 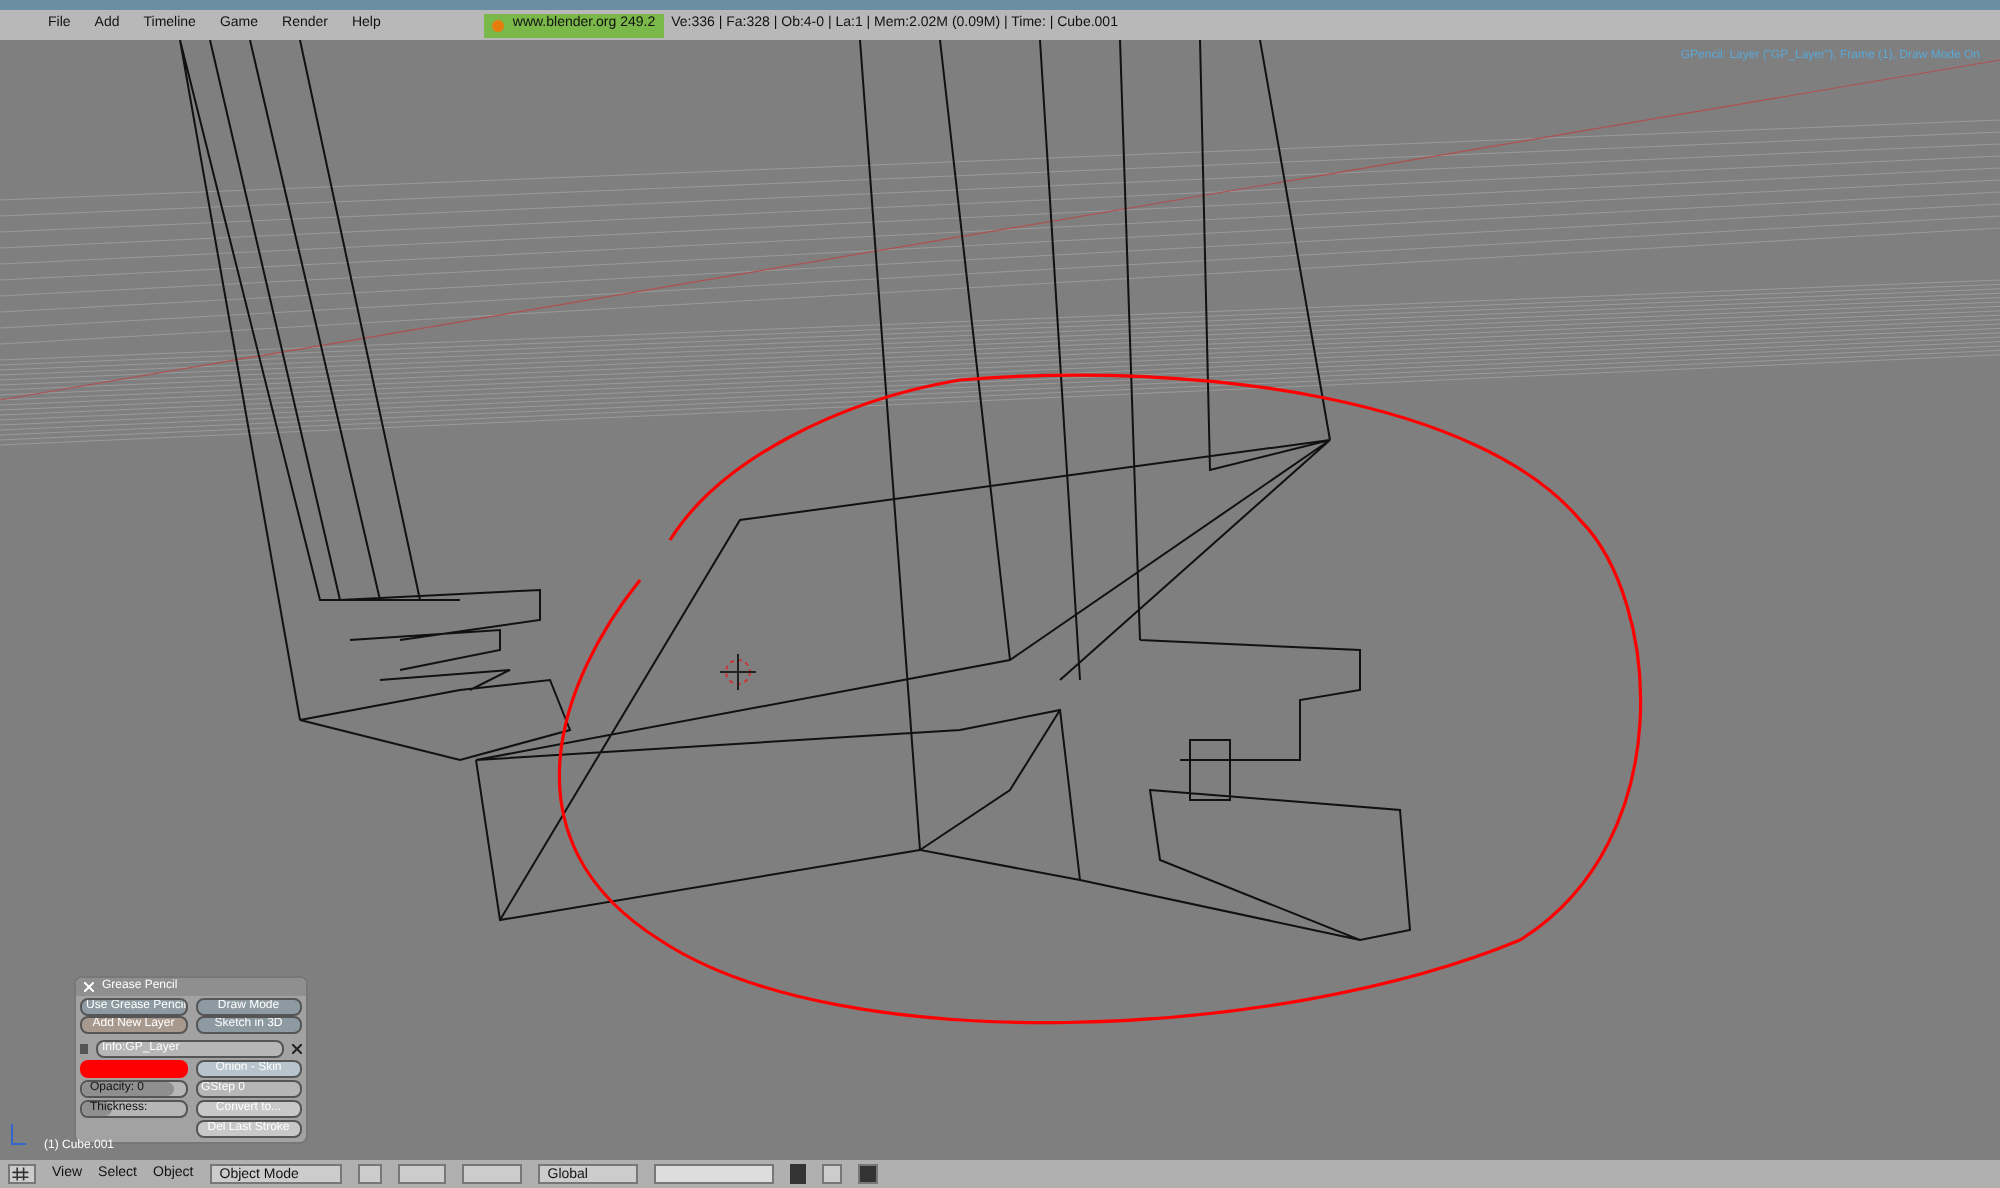 What do you see at coordinates (297, 1049) in the screenshot?
I see `close-icon` at bounding box center [297, 1049].